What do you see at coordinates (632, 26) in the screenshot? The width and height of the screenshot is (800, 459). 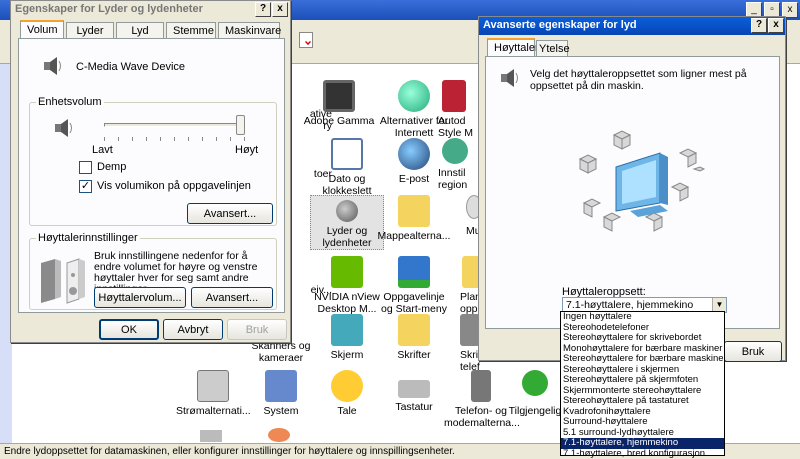 I see `dialog-title: Avanserte egenskaper for lyd` at bounding box center [632, 26].